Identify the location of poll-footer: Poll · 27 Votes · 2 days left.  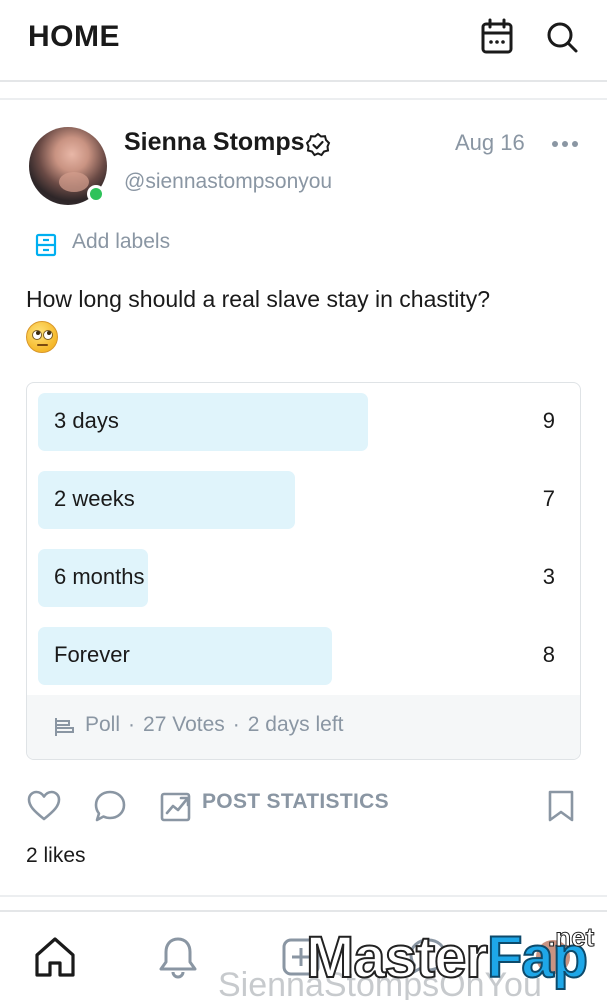
(303, 727).